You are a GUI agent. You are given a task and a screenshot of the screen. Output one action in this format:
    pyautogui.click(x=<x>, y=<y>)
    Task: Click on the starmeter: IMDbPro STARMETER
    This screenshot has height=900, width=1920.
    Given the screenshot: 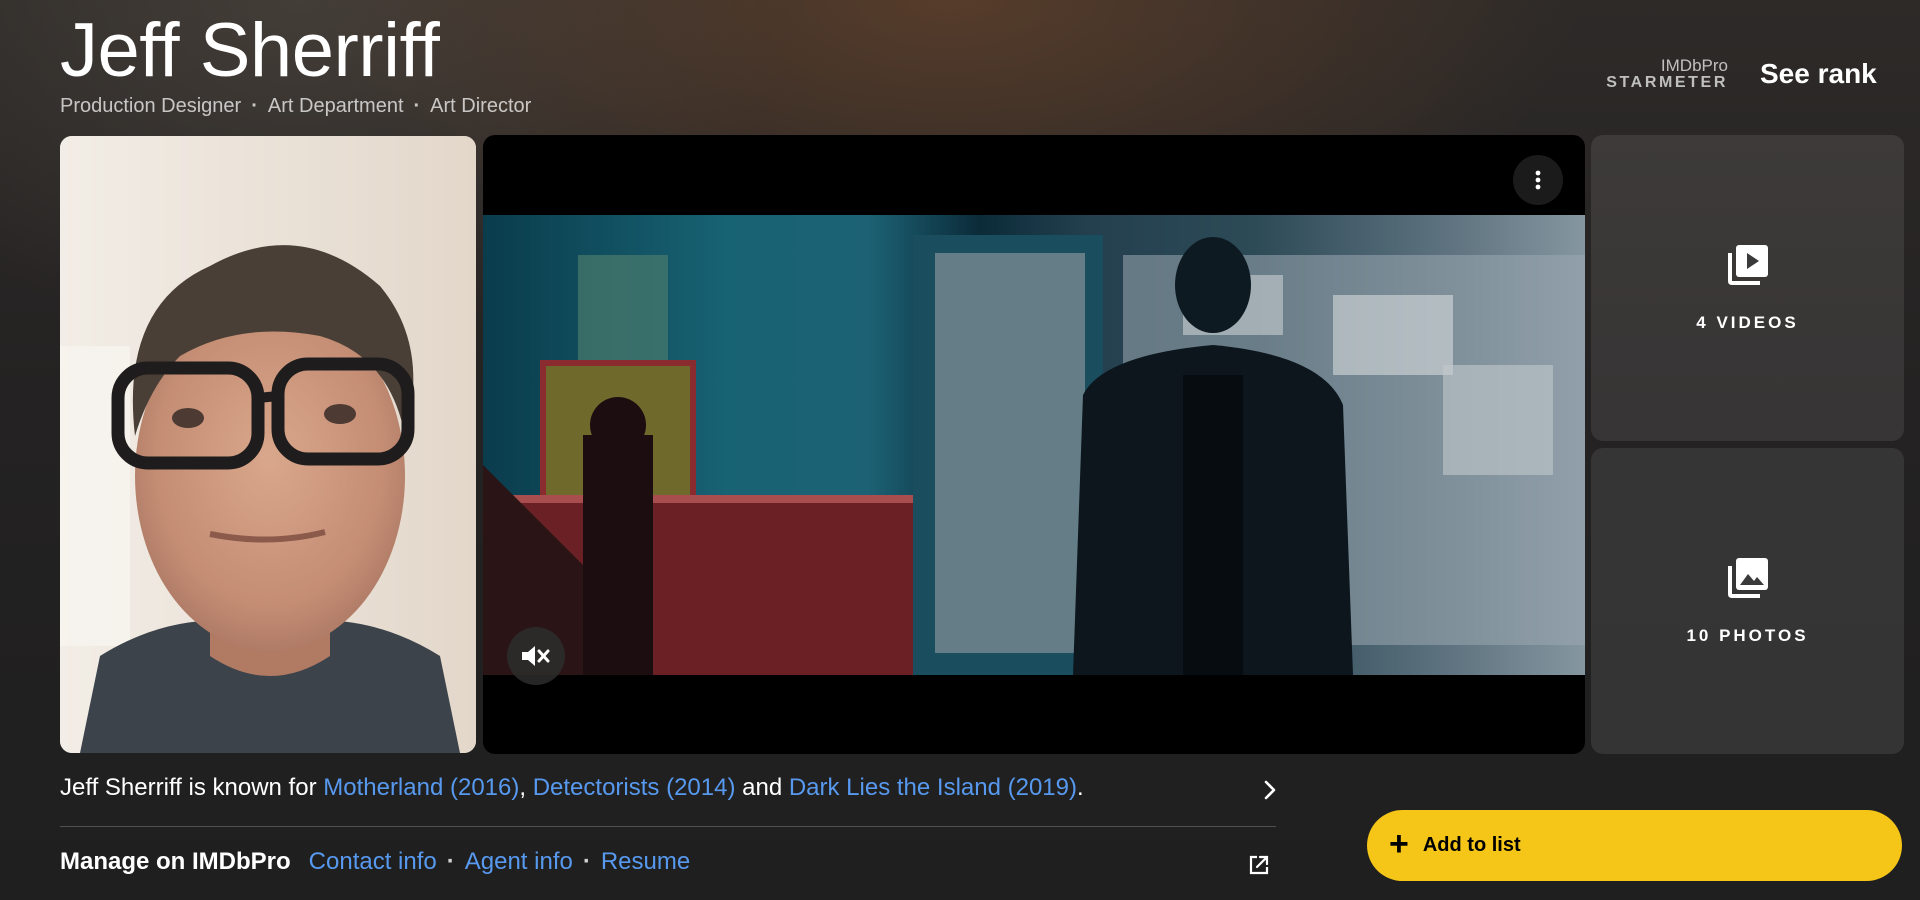 What is the action you would take?
    pyautogui.click(x=1667, y=74)
    